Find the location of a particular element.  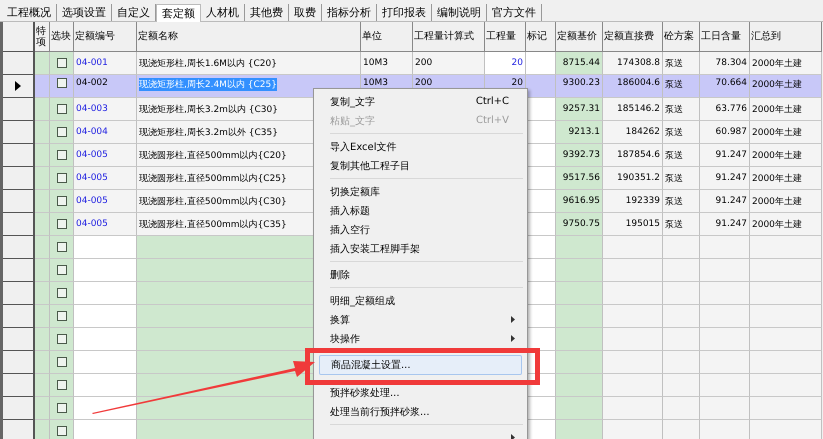

code-cell: 04-001 is located at coordinates (105, 63).